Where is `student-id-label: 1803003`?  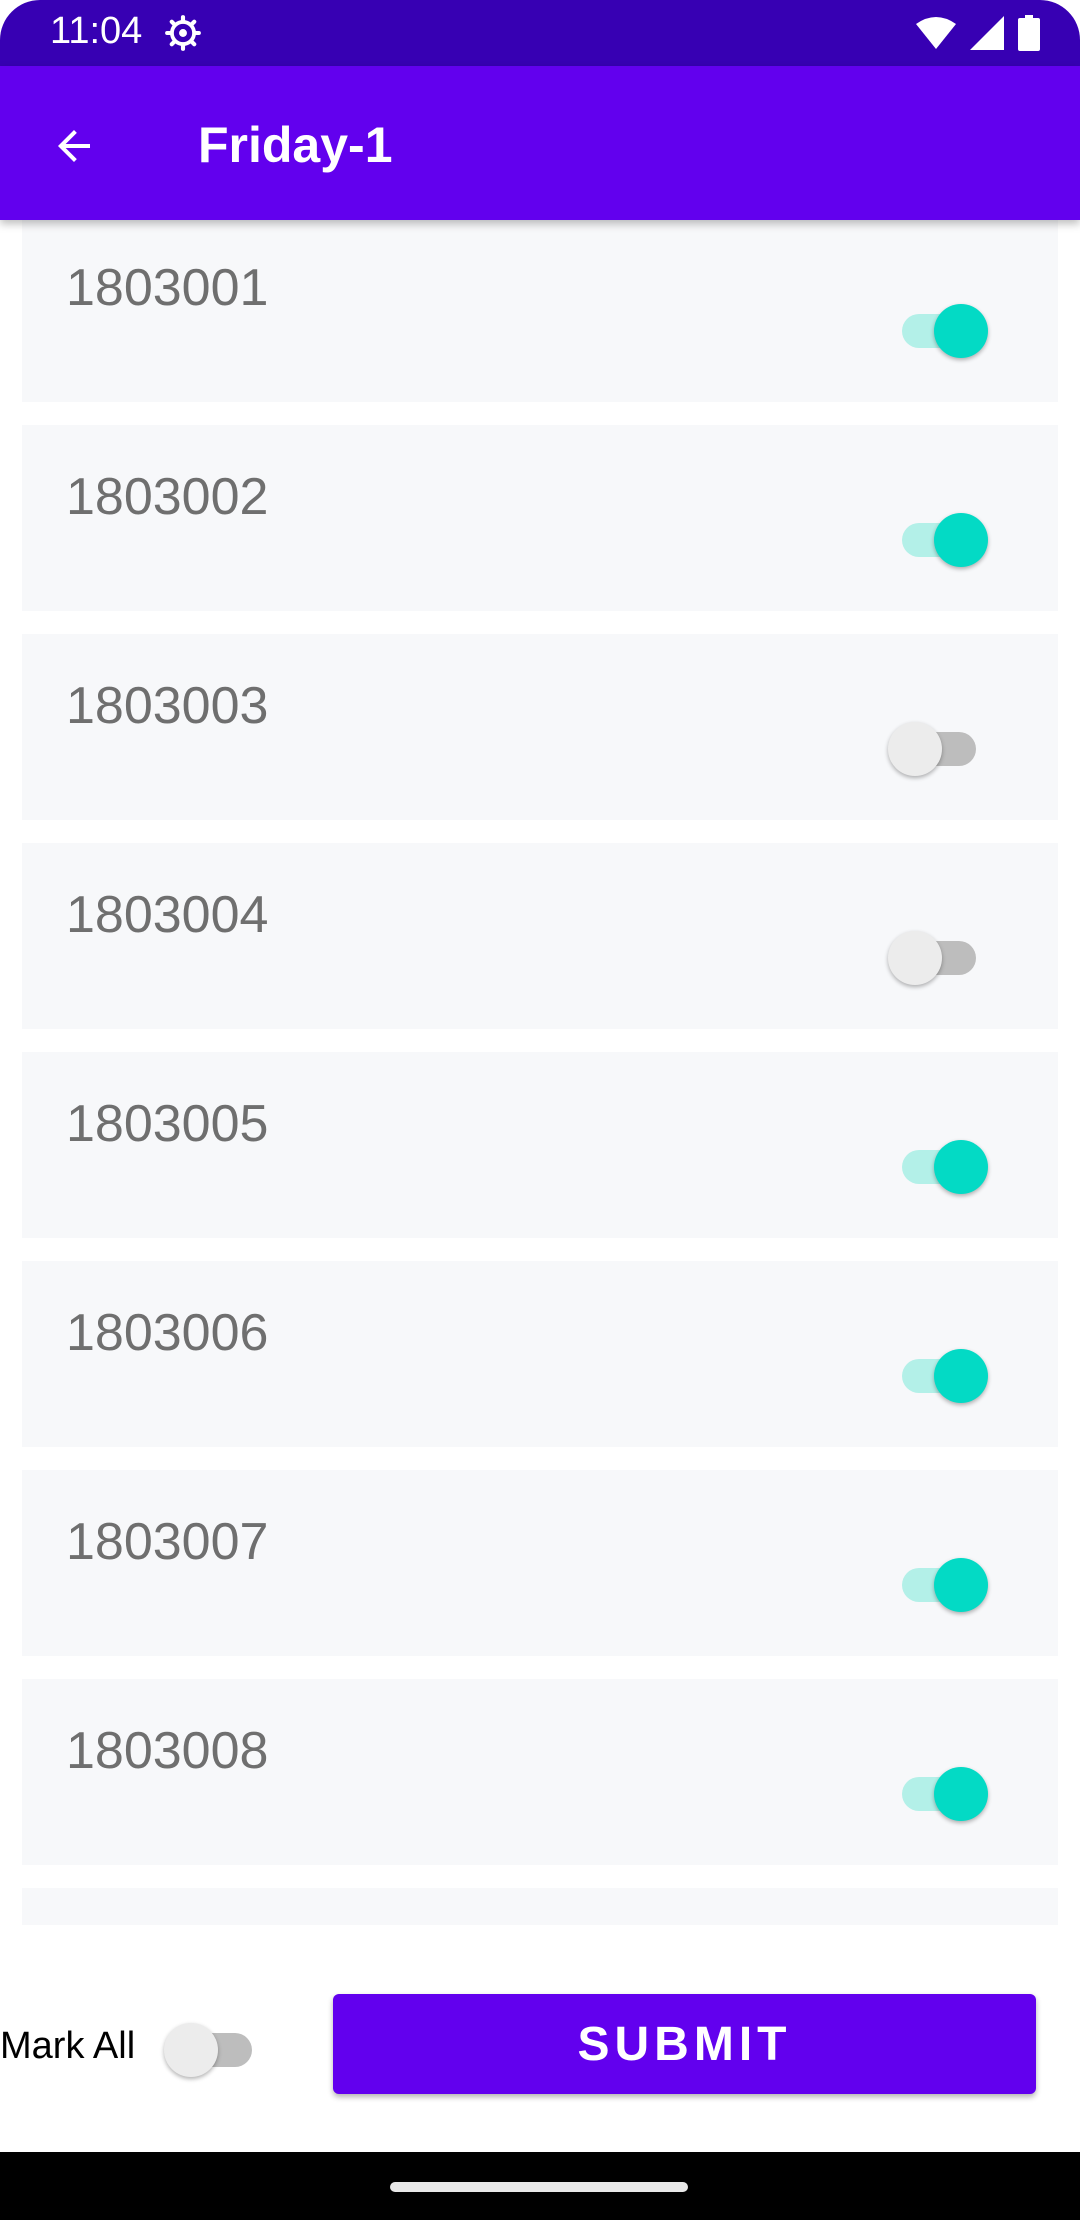 student-id-label: 1803003 is located at coordinates (167, 706).